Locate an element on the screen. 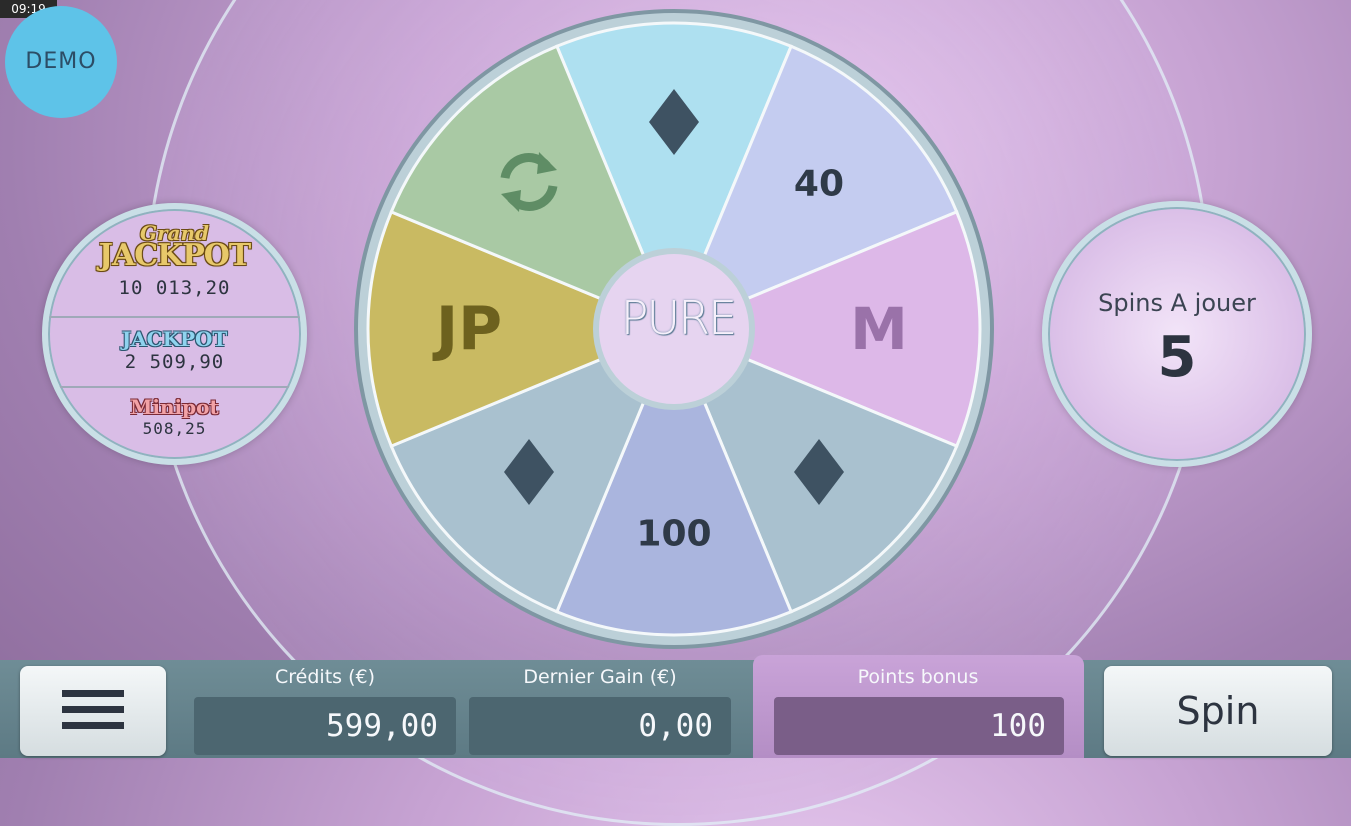 The width and height of the screenshot is (1351, 826). demo-badge: DEMO is located at coordinates (61, 62).